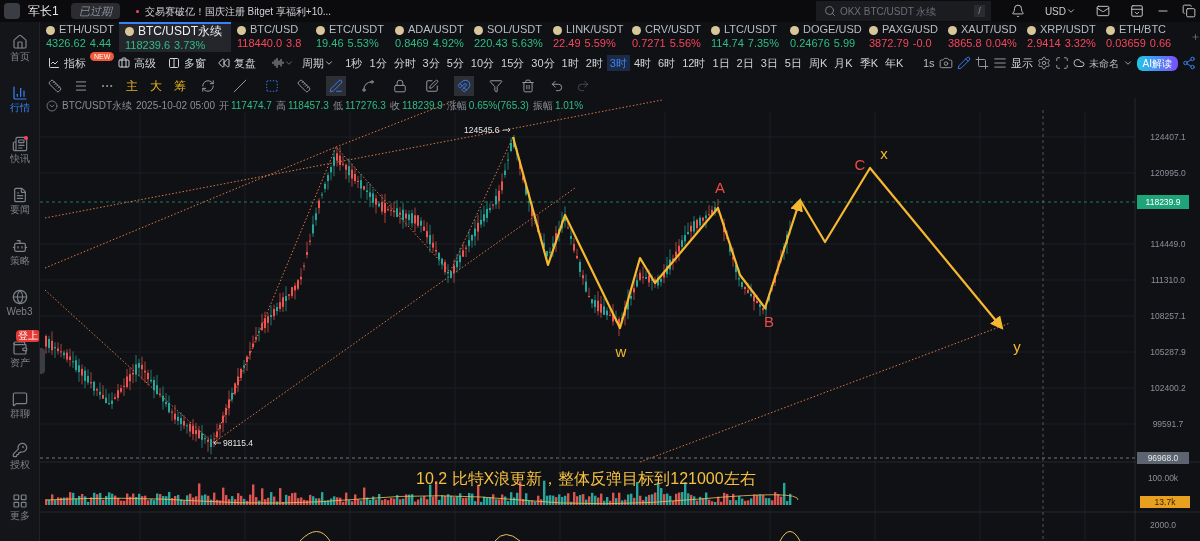  I want to click on nav-label: 策略, so click(19, 260).